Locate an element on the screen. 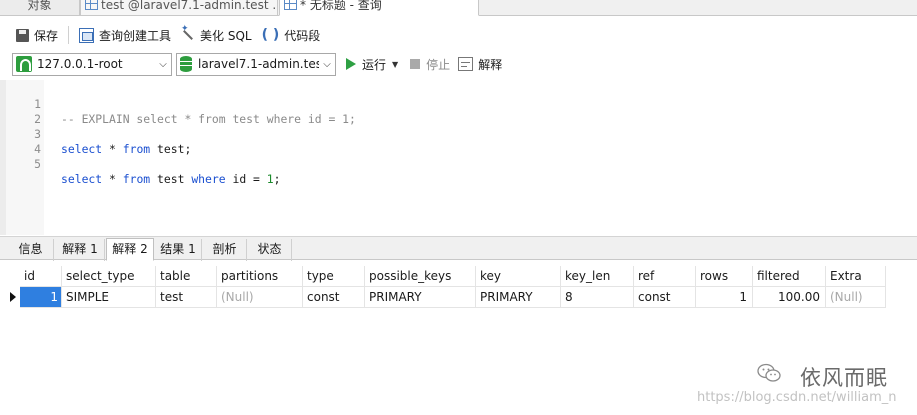 This screenshot has width=917, height=415. play-icon is located at coordinates (351, 64).